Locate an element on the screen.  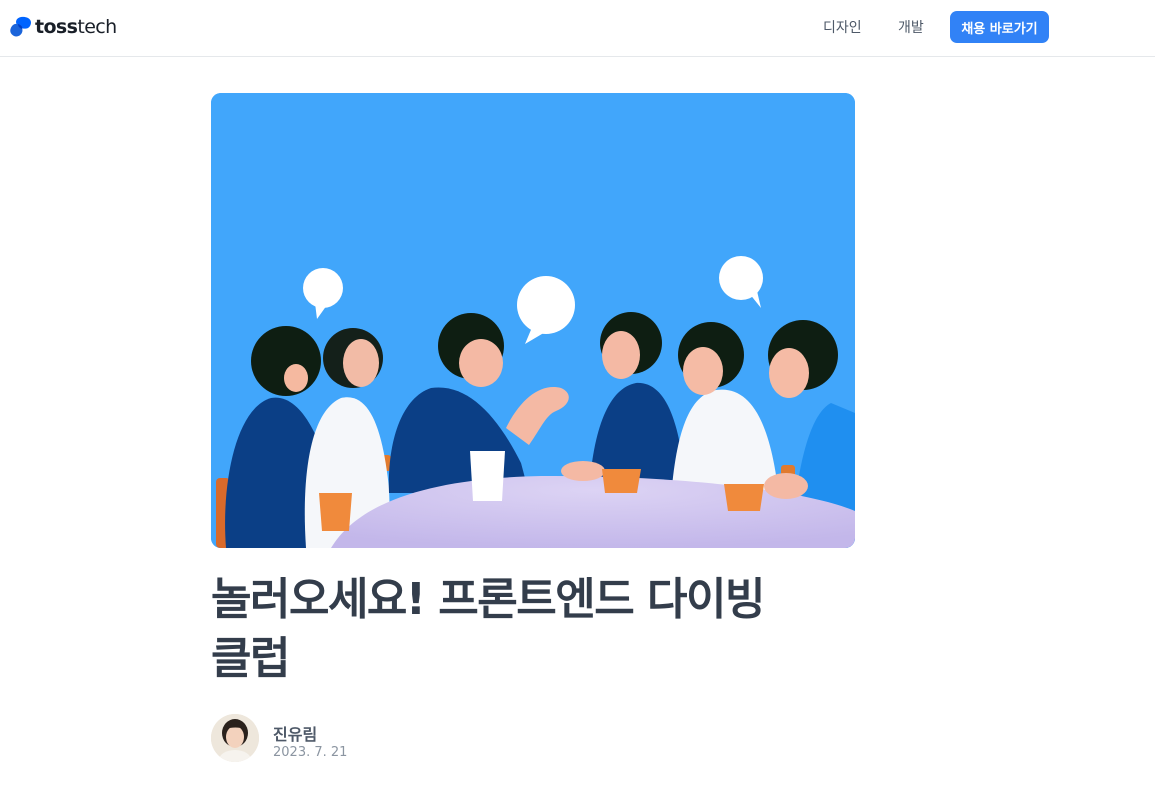
toss-logo-icon is located at coordinates (20, 26).